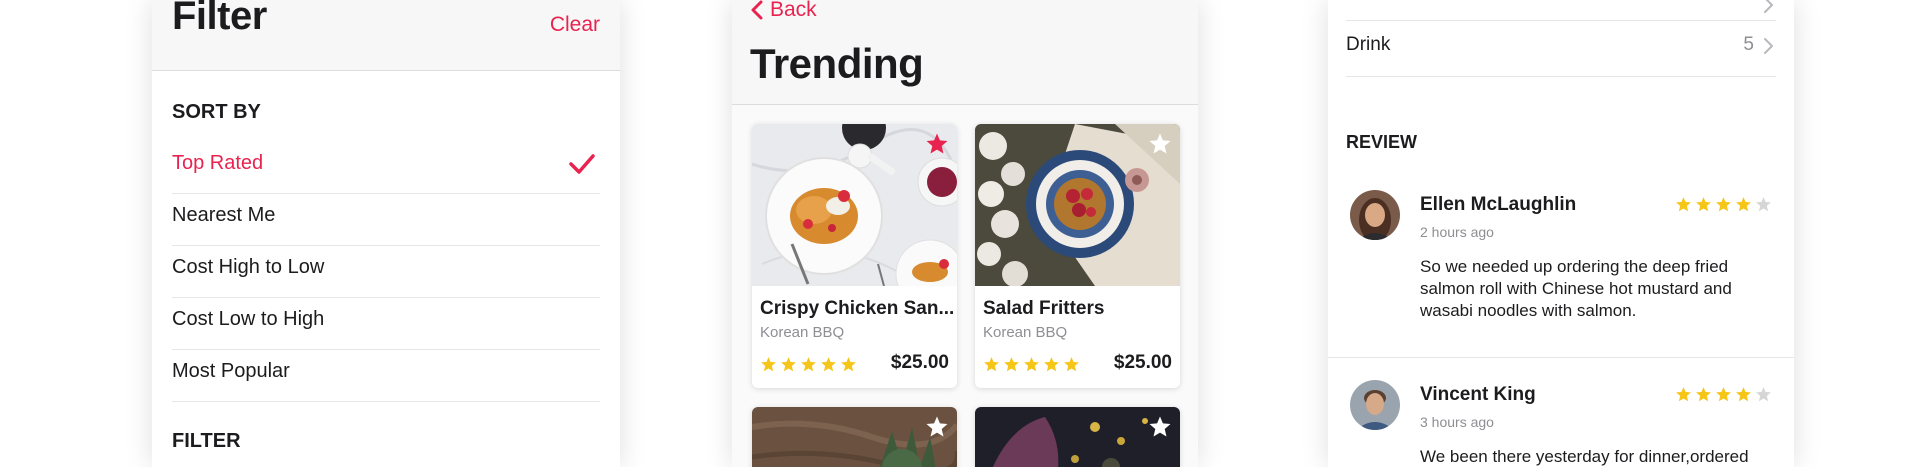  Describe the element at coordinates (248, 267) in the screenshot. I see `sort-option-label: Cost High to Low` at that location.